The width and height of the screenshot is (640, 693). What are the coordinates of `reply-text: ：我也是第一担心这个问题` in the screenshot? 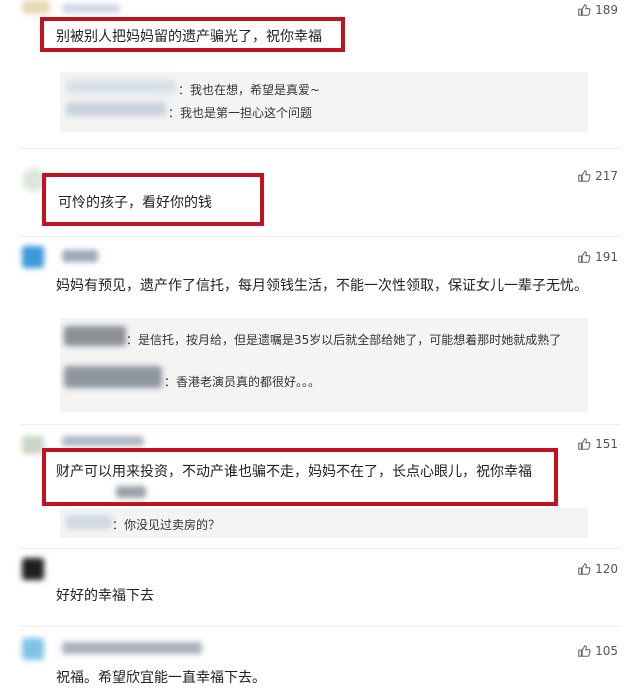 It's located at (240, 113).